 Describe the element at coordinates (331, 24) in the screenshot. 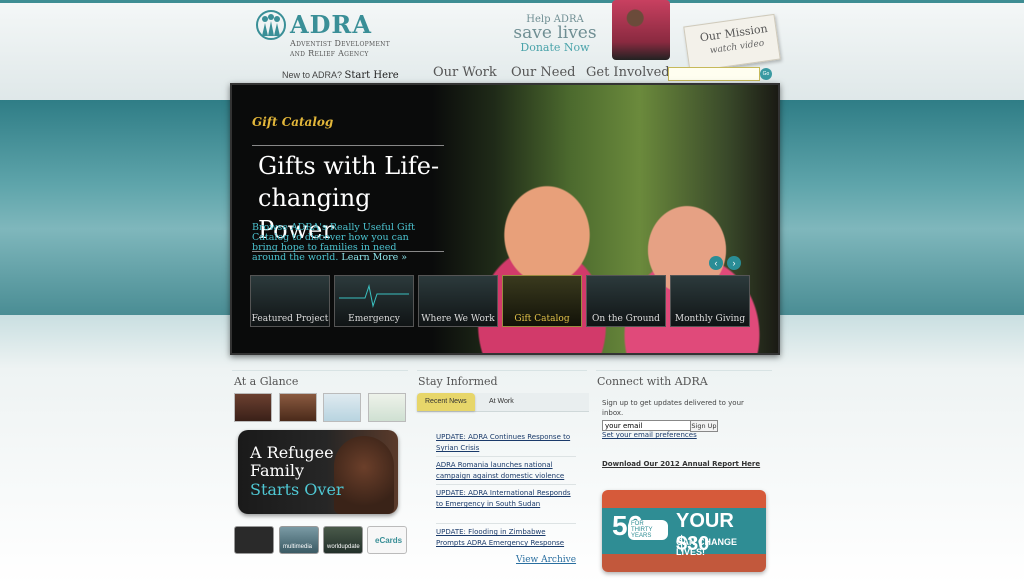

I see `logo-wordmark: ADRA` at that location.